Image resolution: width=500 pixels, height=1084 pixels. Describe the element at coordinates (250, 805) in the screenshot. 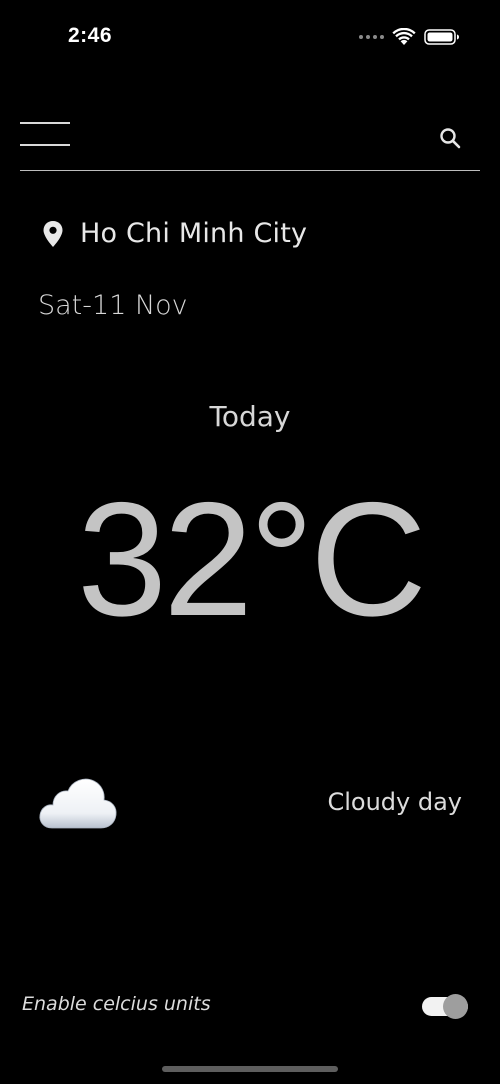

I see `weather-condition-row: Cloudy day` at that location.